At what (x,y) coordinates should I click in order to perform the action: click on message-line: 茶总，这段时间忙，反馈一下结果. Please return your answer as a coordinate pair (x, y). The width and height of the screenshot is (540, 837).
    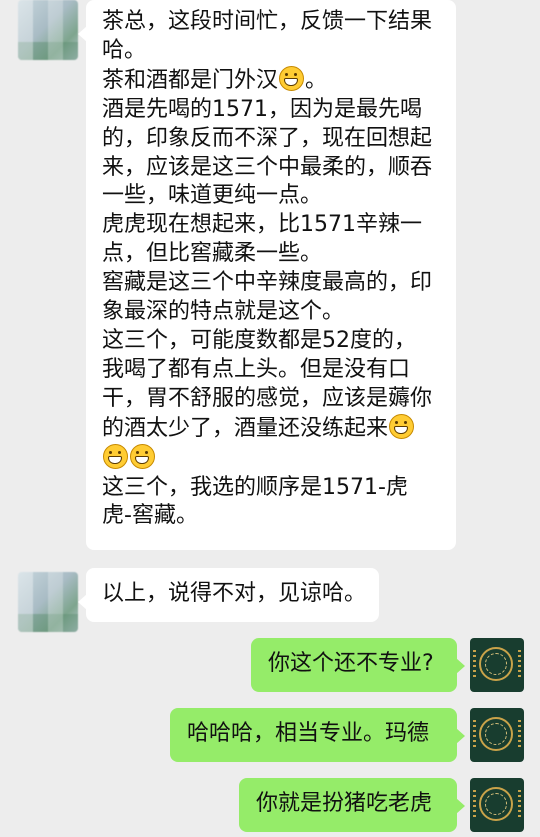
    Looking at the image, I should click on (267, 21).